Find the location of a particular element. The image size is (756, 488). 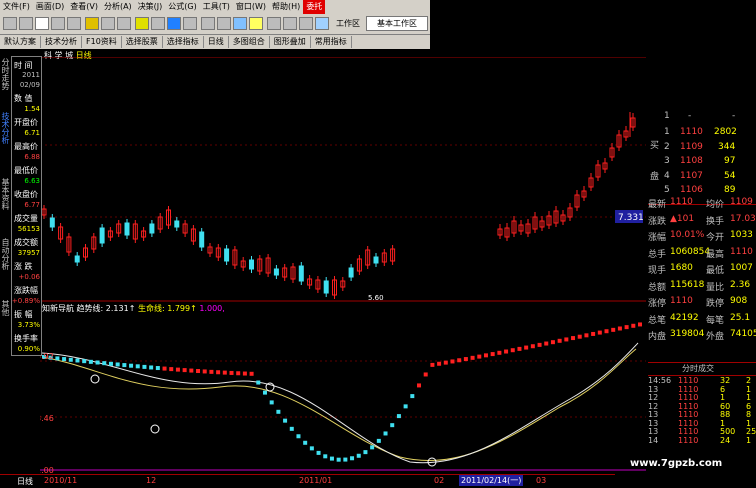

common-indicator-button: 常用指标 is located at coordinates (331, 42).